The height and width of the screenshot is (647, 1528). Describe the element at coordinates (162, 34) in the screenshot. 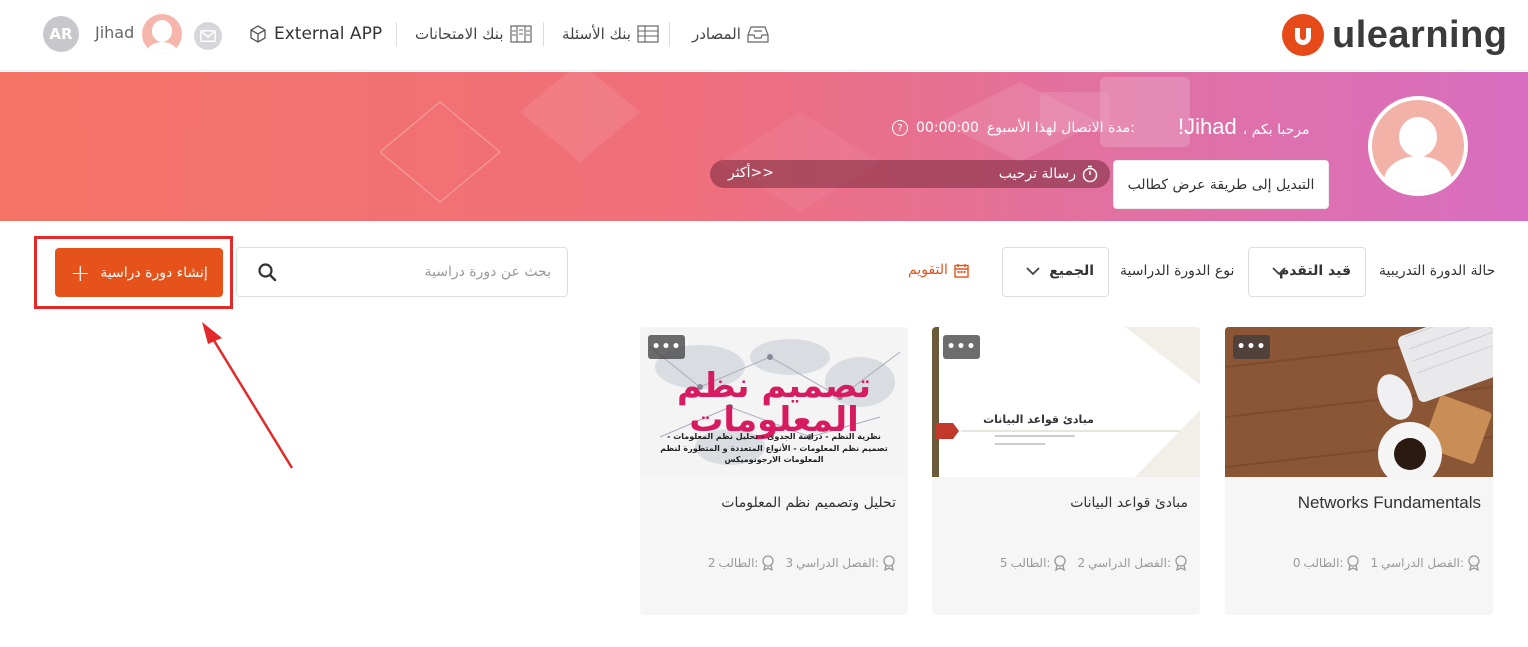

I see `user-avatar` at that location.